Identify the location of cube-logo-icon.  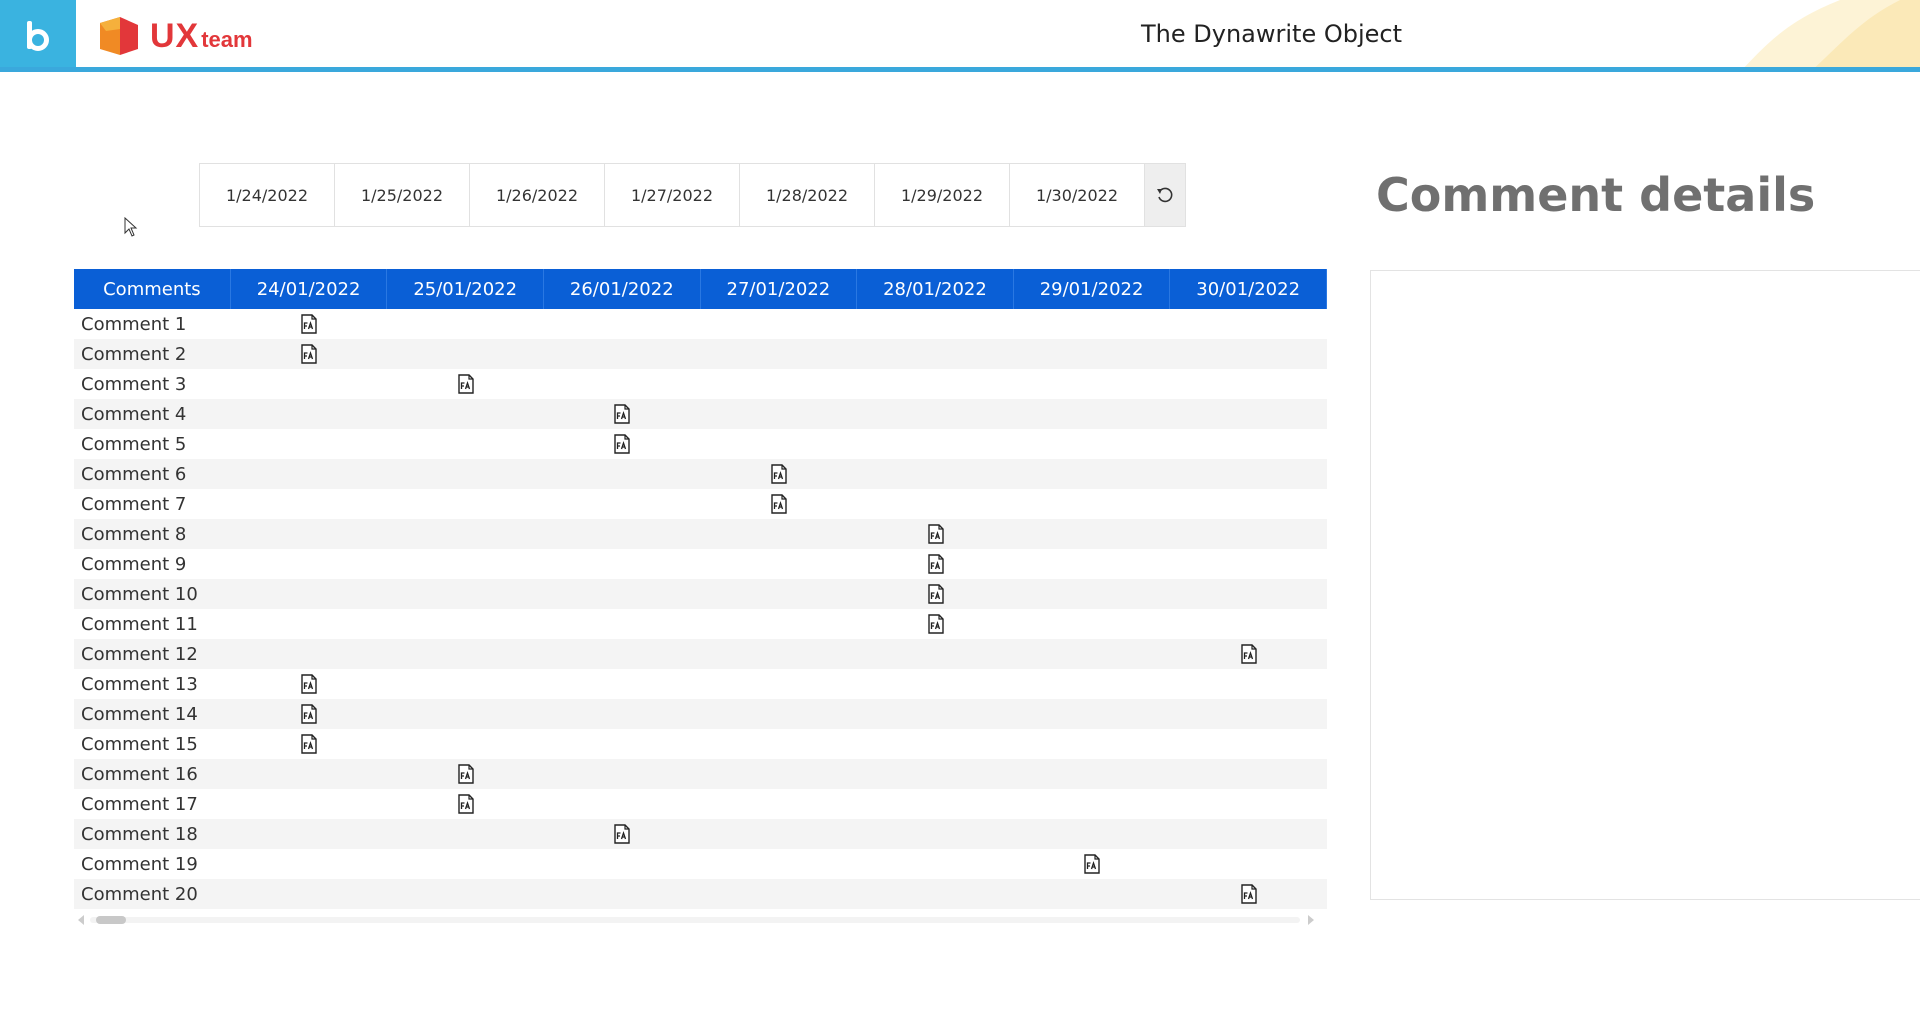
(119, 36).